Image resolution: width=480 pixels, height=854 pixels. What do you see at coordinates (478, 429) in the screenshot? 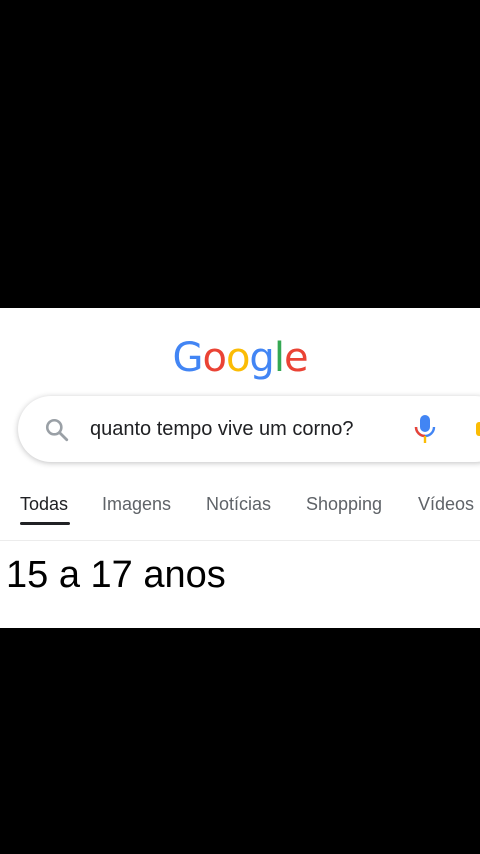
I see `lens-icon` at bounding box center [478, 429].